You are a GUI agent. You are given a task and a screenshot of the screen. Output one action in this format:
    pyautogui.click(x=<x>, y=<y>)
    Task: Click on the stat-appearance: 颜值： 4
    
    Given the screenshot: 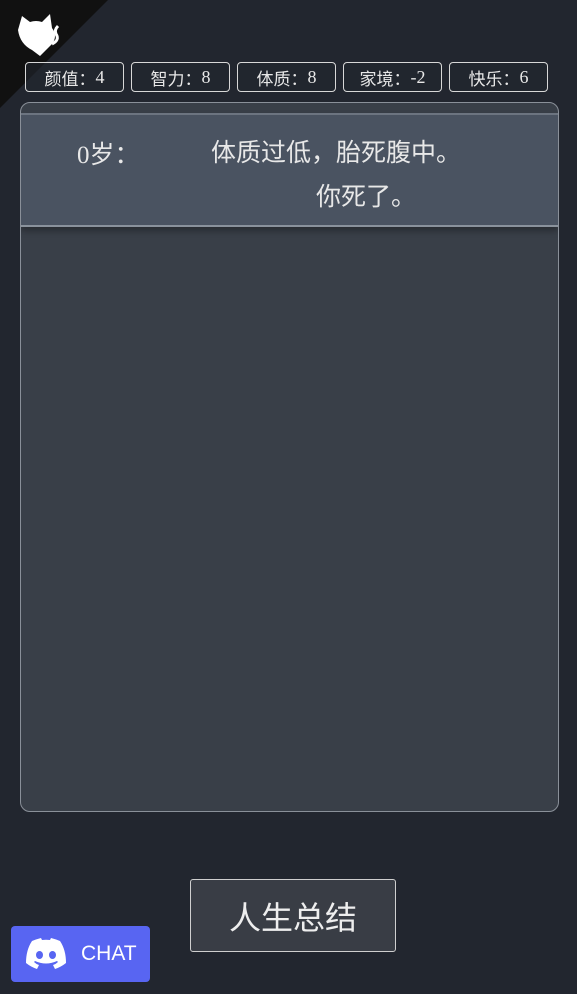 What is the action you would take?
    pyautogui.click(x=74, y=77)
    